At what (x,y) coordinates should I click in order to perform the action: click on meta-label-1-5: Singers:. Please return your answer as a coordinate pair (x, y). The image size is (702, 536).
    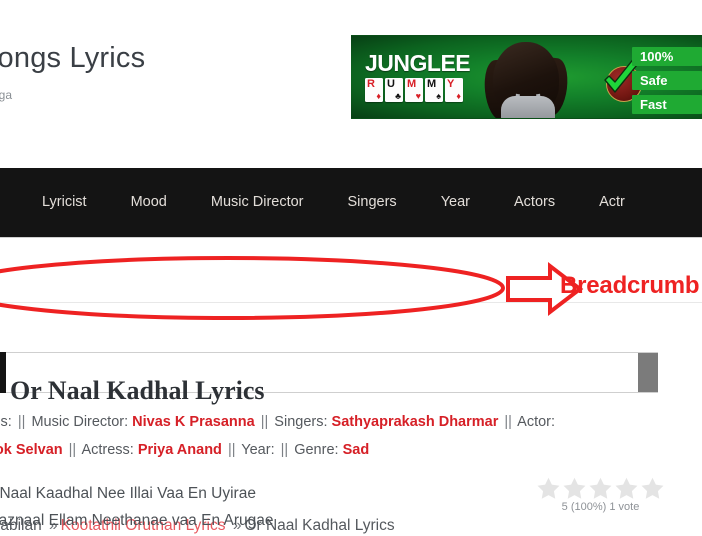
    Looking at the image, I should click on (301, 422).